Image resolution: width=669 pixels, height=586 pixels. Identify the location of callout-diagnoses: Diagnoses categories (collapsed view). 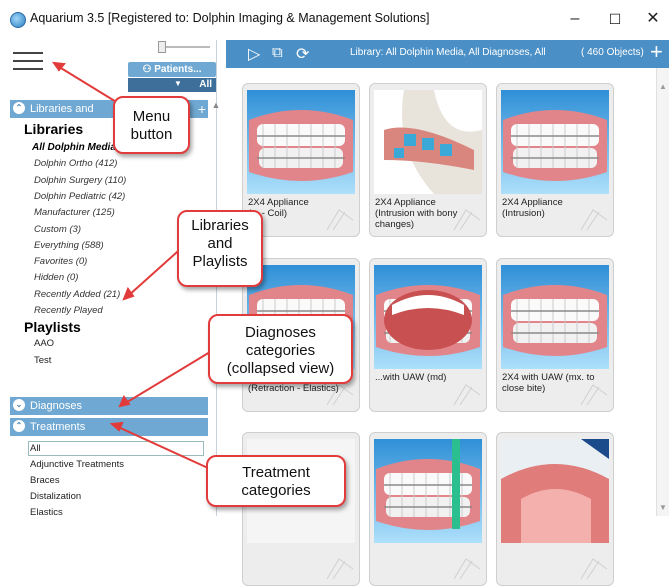
(280, 349).